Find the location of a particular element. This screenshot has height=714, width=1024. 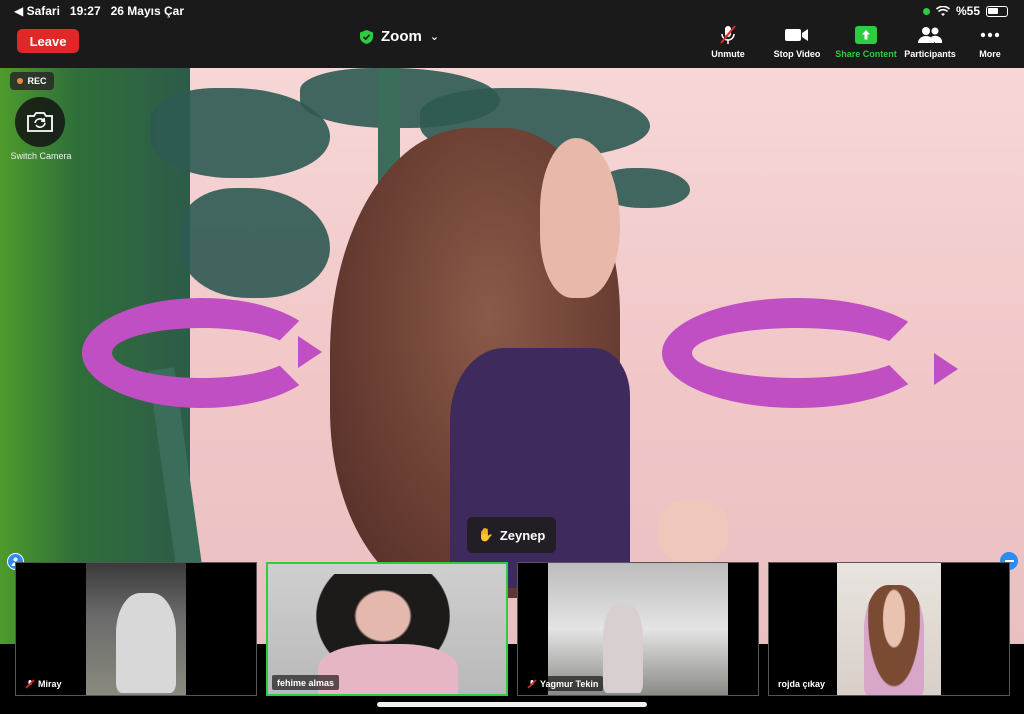

video-purple-arrowhead-right is located at coordinates (946, 369).